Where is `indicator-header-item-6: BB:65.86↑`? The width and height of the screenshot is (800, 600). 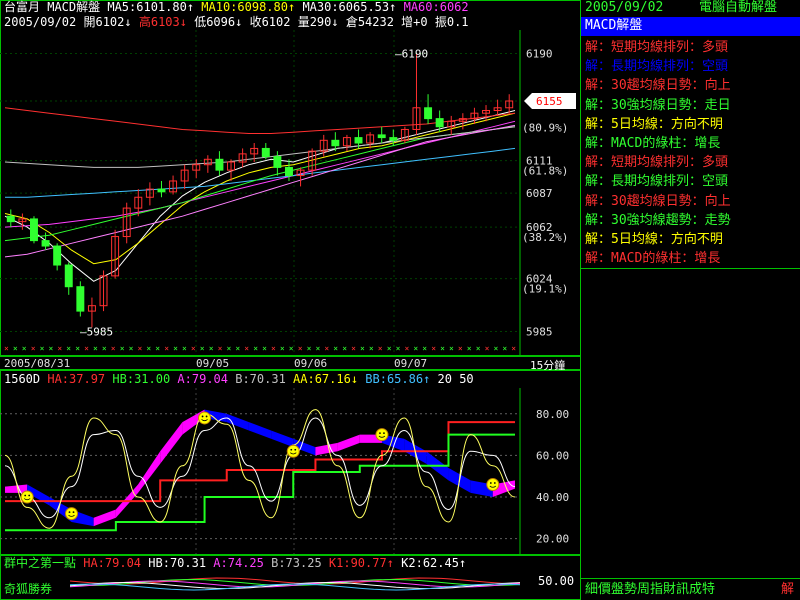
indicator-header-item-6: BB:65.86↑ is located at coordinates (401, 379).